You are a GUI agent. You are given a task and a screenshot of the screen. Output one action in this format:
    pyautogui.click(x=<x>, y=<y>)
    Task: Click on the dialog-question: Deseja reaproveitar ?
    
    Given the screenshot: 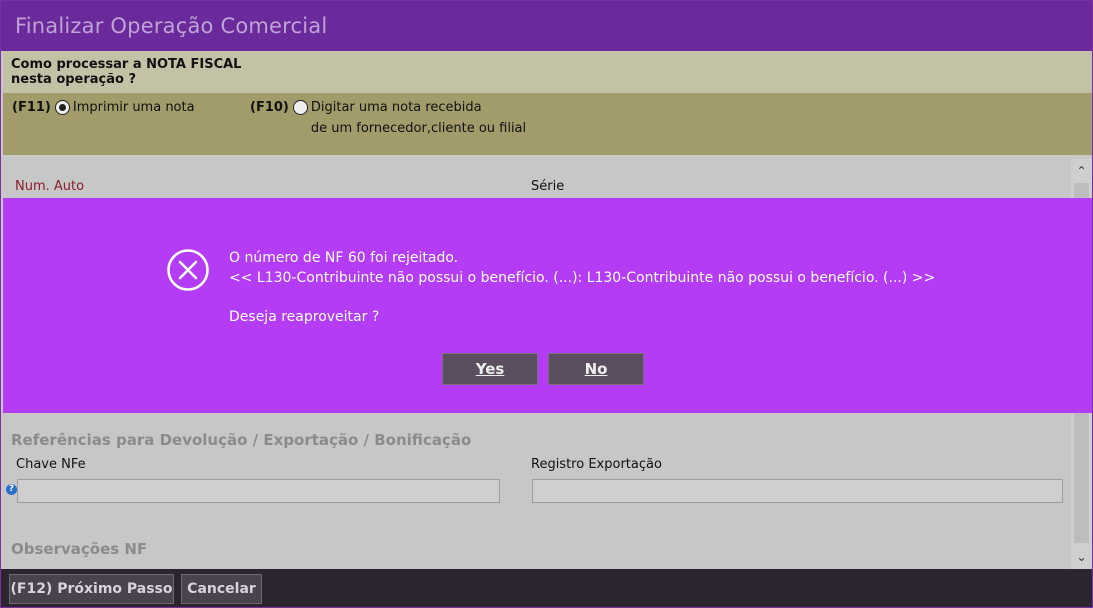 What is the action you would take?
    pyautogui.click(x=304, y=317)
    